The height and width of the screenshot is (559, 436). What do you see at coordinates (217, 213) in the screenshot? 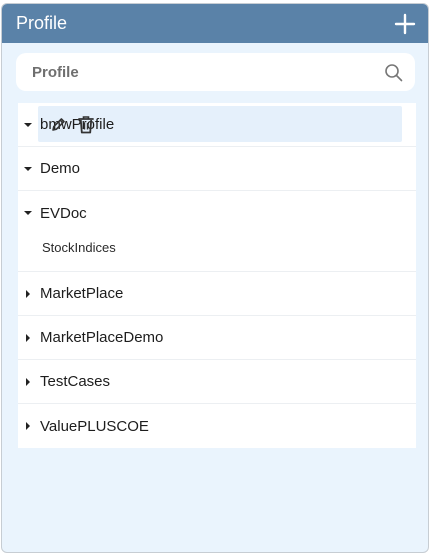
I see `tree-item-evdoc: EVDoc` at bounding box center [217, 213].